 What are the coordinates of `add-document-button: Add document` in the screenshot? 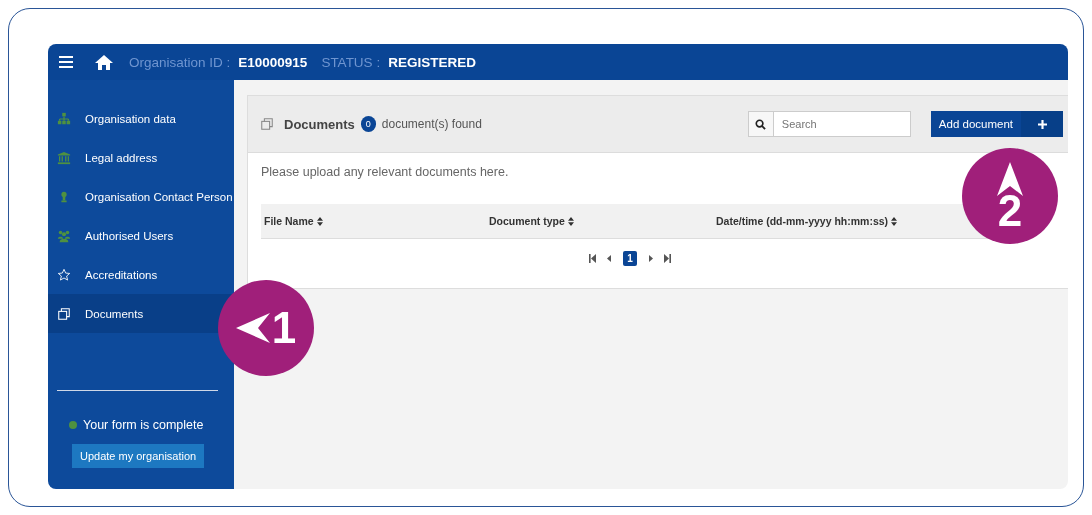 It's located at (996, 124).